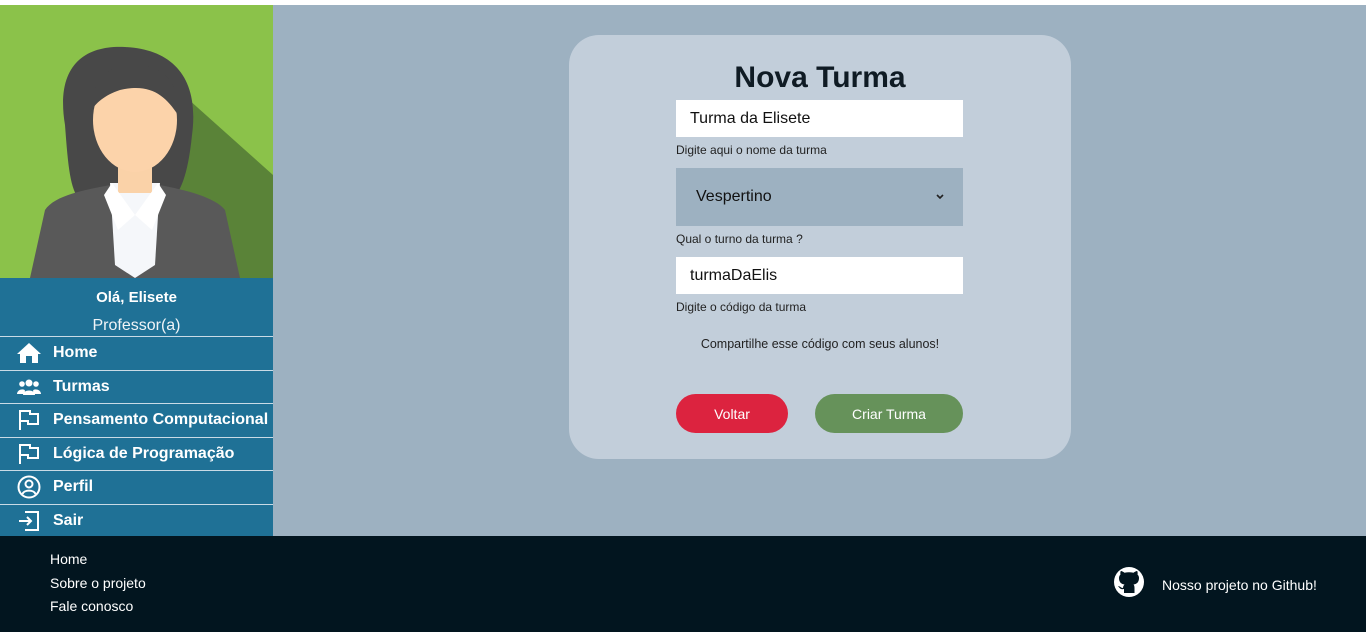 Image resolution: width=1366 pixels, height=632 pixels. I want to click on logout-icon, so click(28, 521).